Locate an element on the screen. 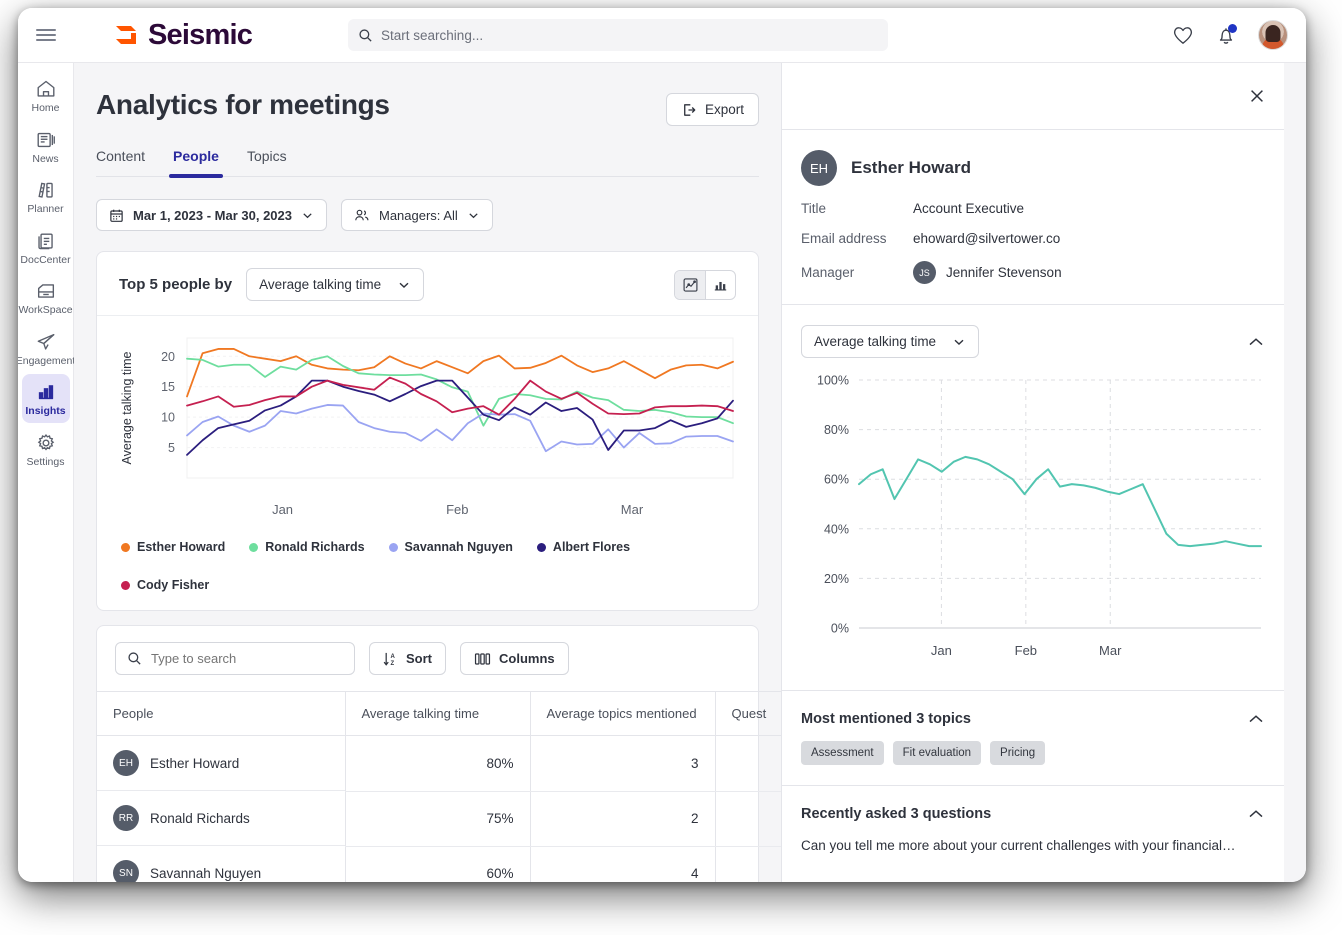 This screenshot has width=1342, height=935. column-header-people: People is located at coordinates (221, 713).